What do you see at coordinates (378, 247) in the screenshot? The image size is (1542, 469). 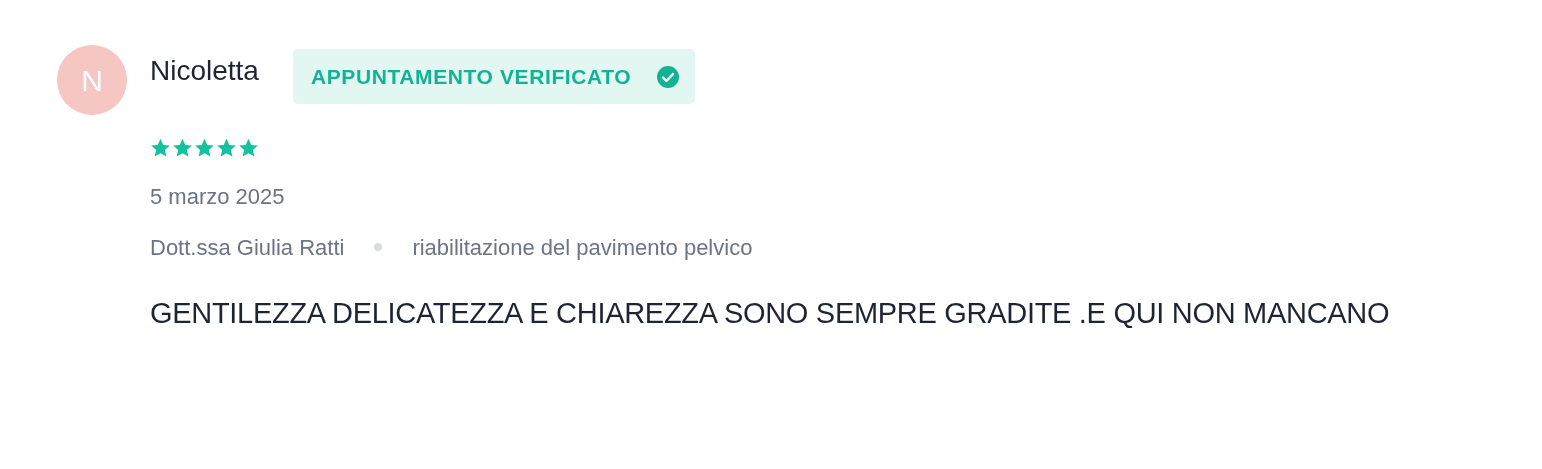 I see `separator-dot-icon` at bounding box center [378, 247].